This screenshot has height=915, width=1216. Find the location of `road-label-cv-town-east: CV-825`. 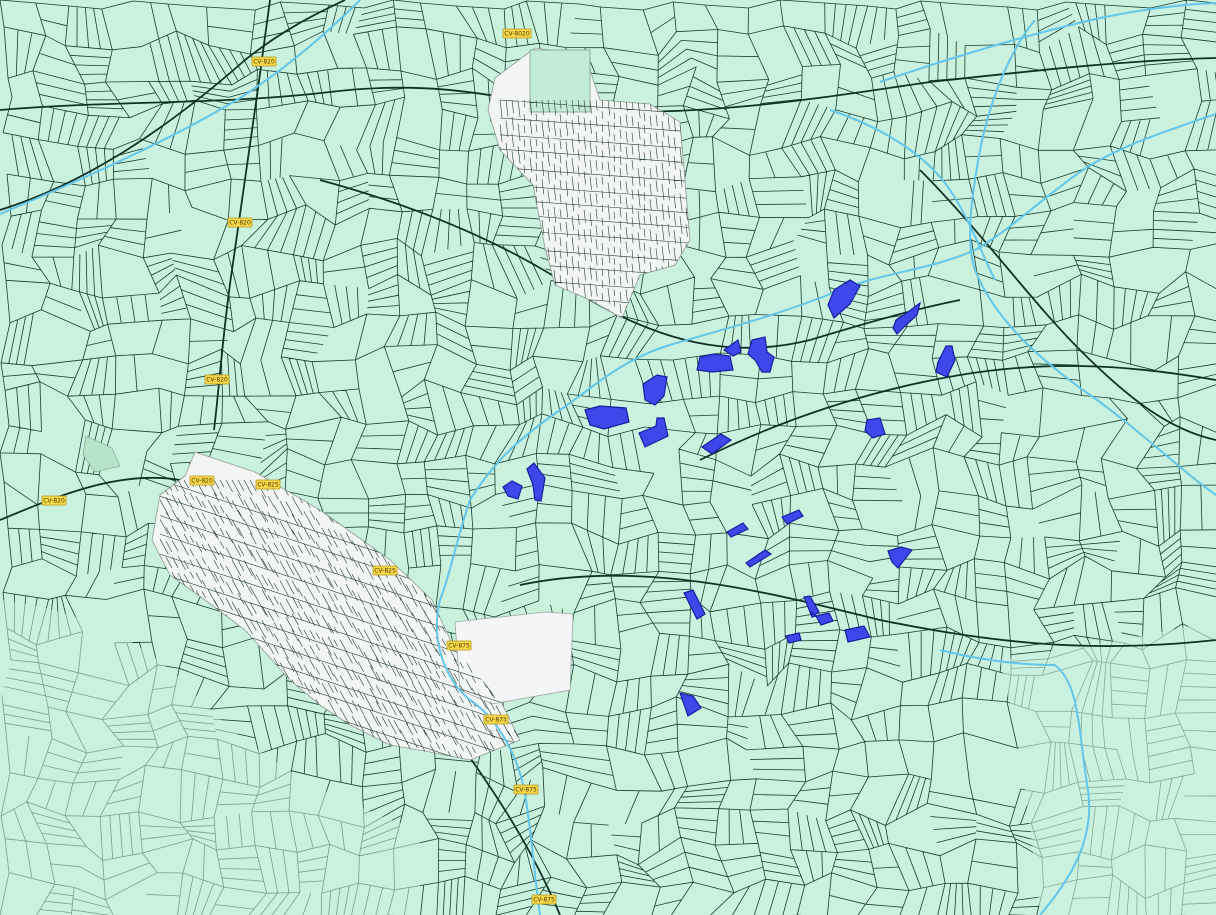

road-label-cv-town-east: CV-825 is located at coordinates (385, 570).